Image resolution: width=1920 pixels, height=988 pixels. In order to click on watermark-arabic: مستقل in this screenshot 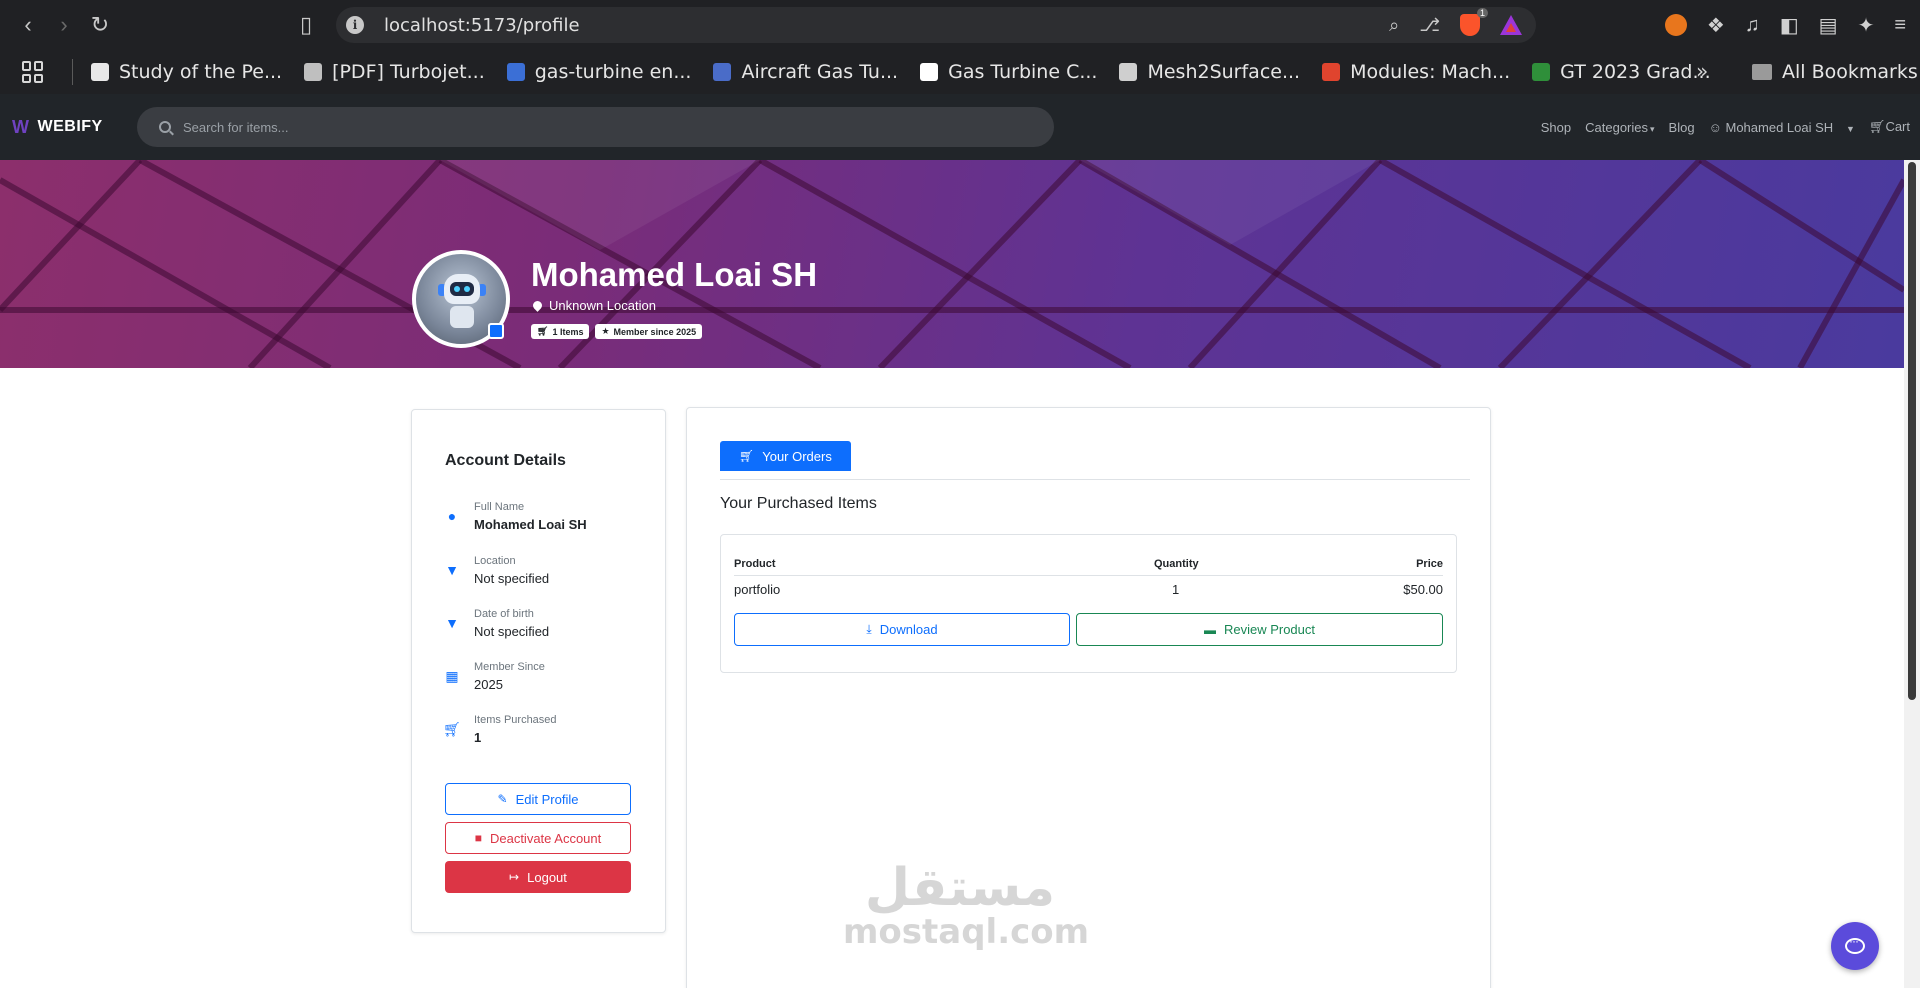, I will do `click(960, 888)`.